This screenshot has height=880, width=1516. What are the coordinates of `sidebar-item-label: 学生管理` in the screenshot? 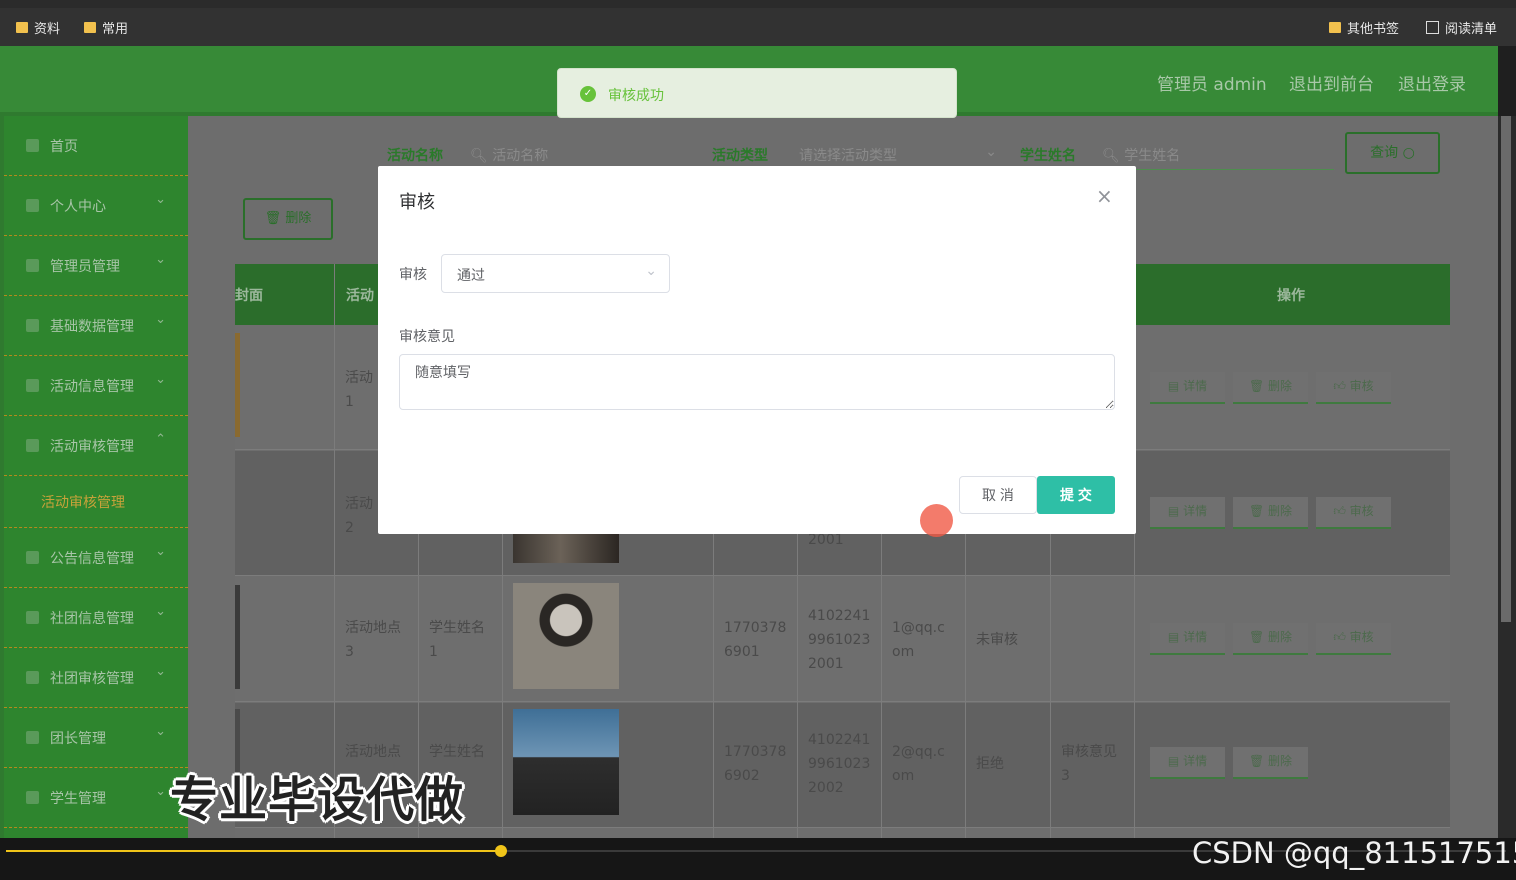 It's located at (78, 799).